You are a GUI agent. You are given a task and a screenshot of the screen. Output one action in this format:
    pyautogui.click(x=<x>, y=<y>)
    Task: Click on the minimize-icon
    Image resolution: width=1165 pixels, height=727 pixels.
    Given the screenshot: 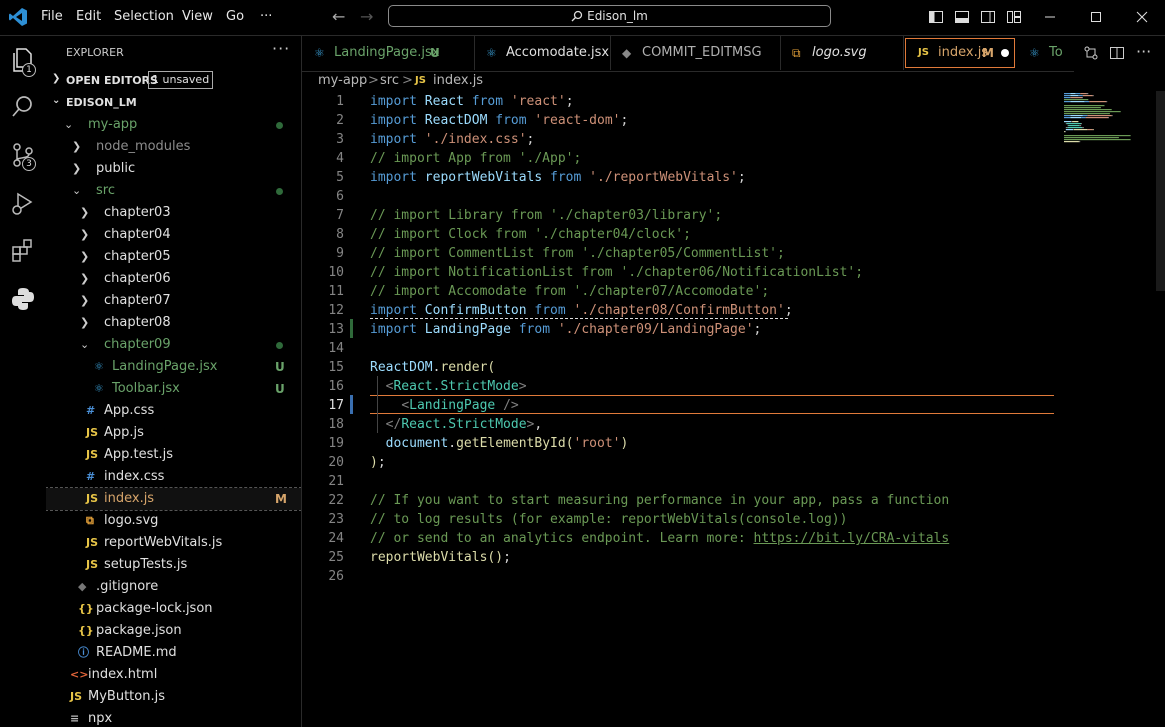 What is the action you would take?
    pyautogui.click(x=1050, y=17)
    